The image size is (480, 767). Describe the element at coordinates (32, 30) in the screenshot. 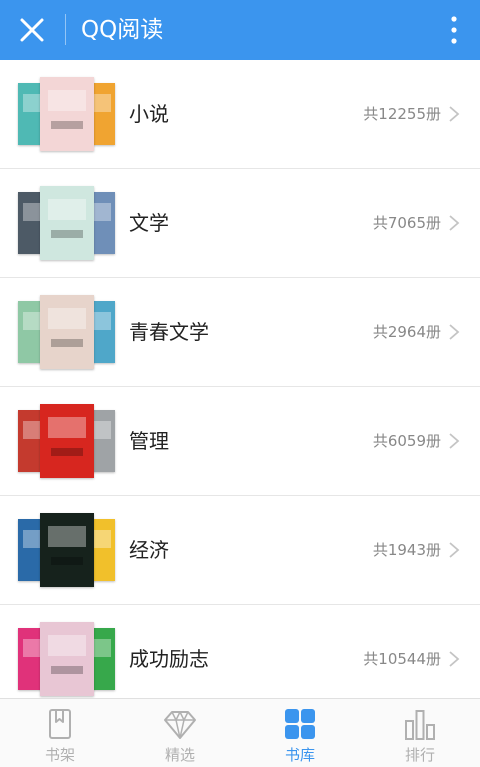

I see `close-icon` at that location.